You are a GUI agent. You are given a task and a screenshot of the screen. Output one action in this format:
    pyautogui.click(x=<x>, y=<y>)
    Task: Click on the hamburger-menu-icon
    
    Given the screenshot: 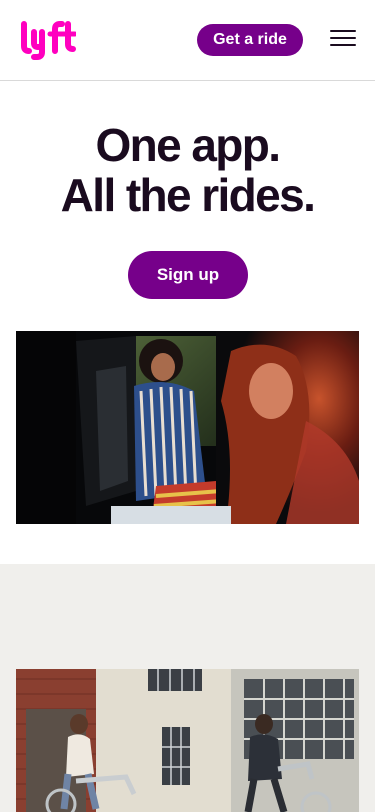 What is the action you would take?
    pyautogui.click(x=343, y=38)
    